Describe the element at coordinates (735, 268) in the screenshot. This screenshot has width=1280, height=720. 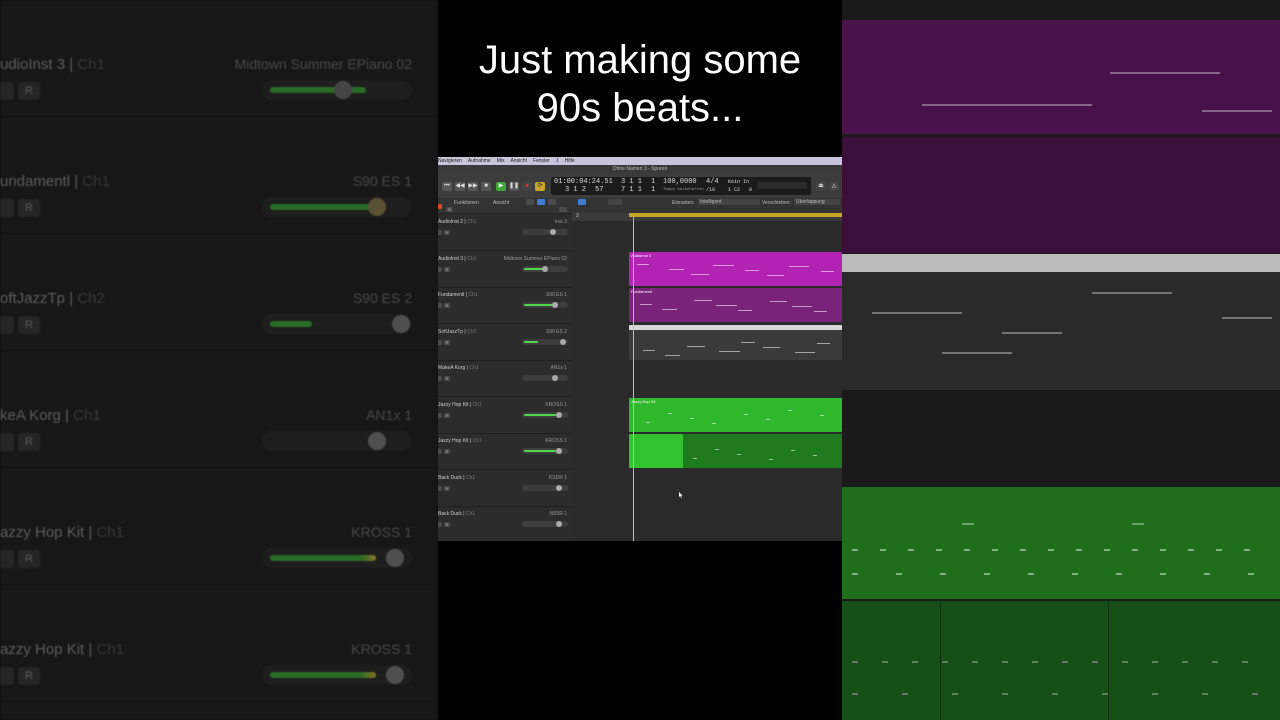
I see `midi-region: AudioInst 3` at that location.